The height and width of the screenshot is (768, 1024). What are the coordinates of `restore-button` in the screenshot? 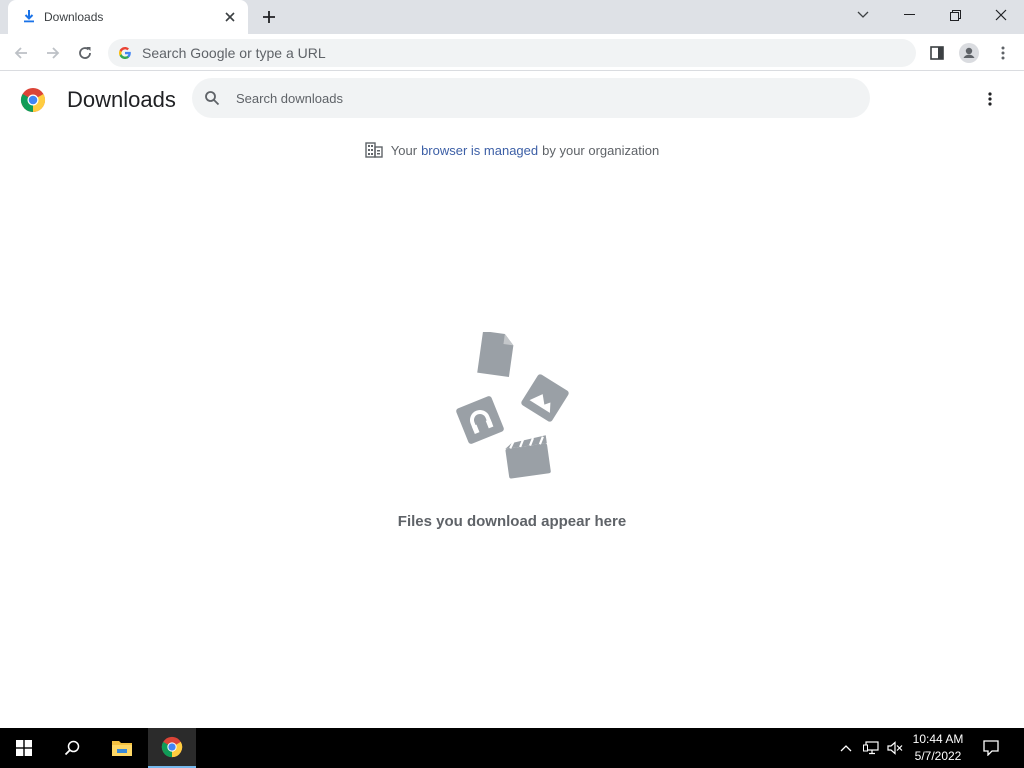 It's located at (955, 15).